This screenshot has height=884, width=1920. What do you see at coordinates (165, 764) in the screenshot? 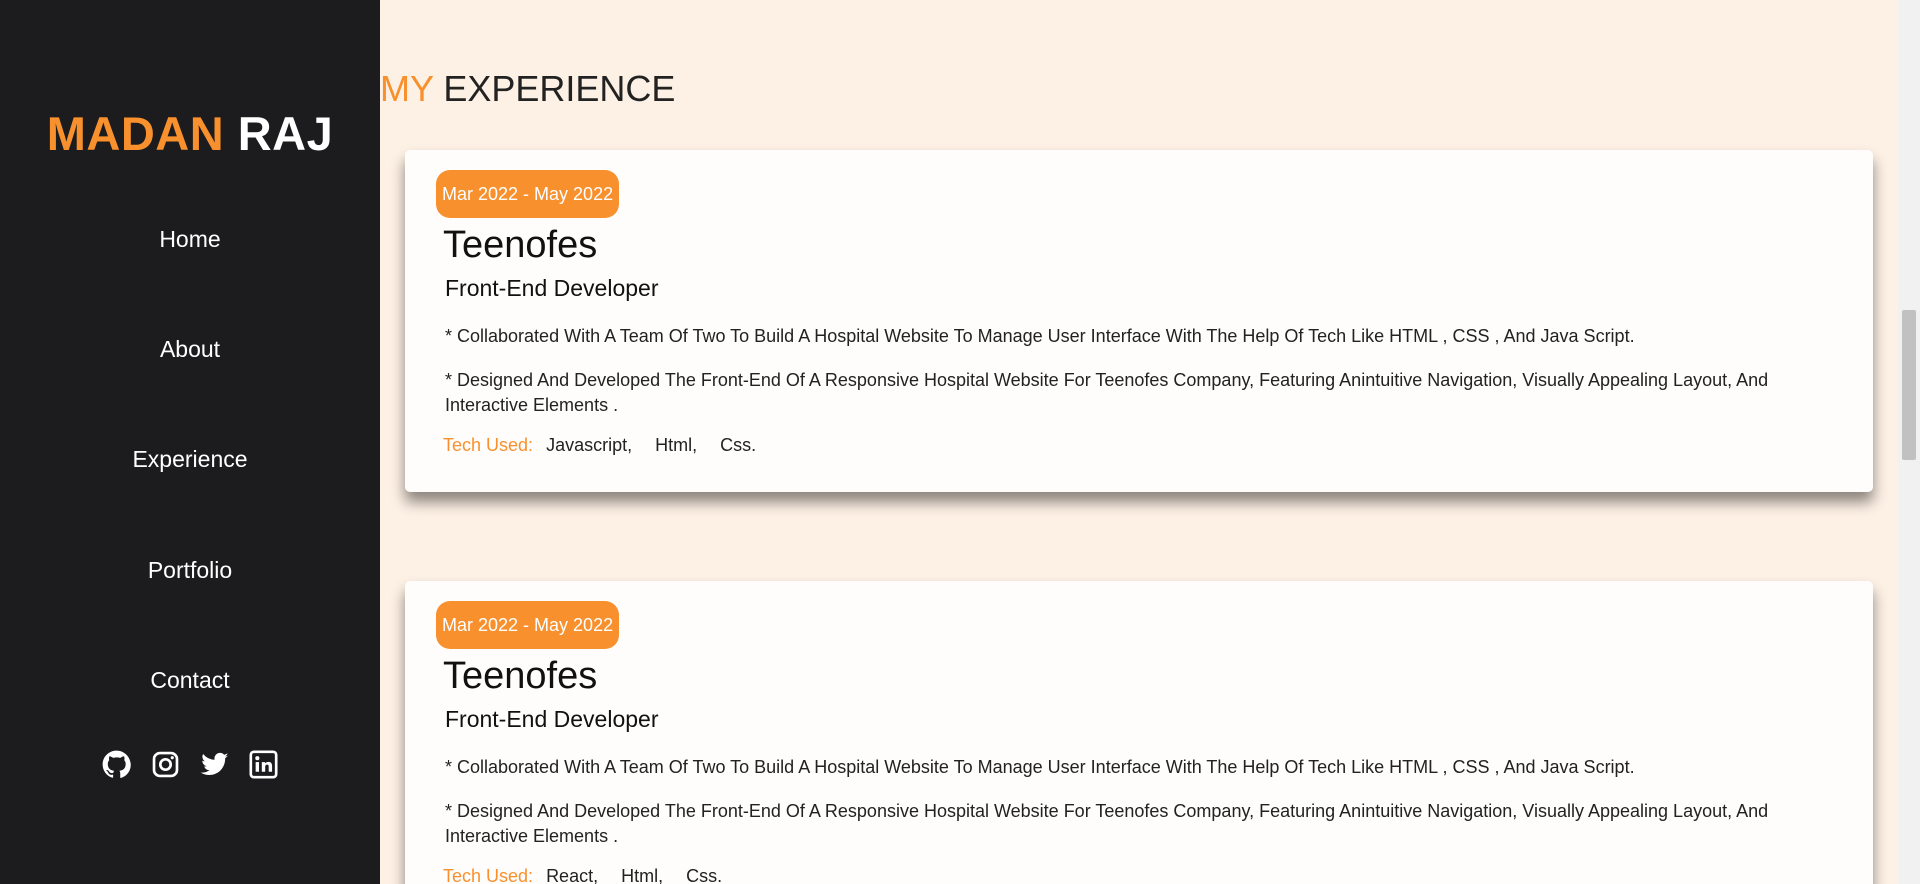
I see `instagram-icon` at bounding box center [165, 764].